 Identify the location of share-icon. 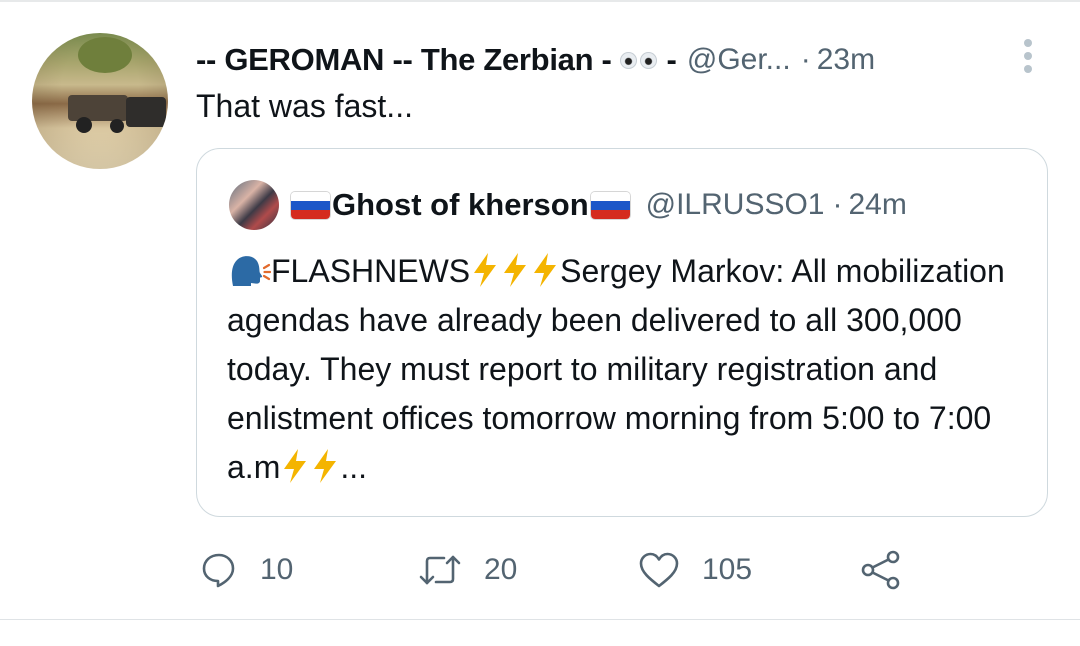
(880, 570).